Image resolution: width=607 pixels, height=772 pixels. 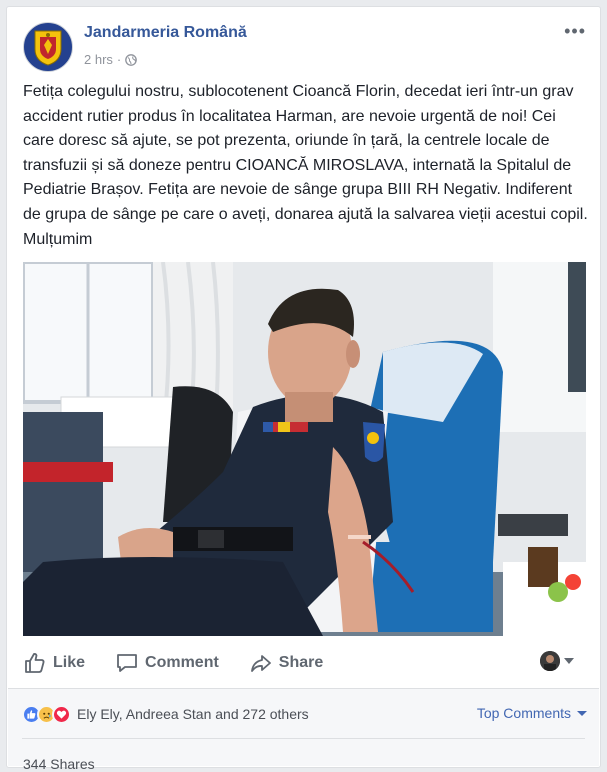 What do you see at coordinates (523, 713) in the screenshot?
I see `top-comments-label: Top Comments` at bounding box center [523, 713].